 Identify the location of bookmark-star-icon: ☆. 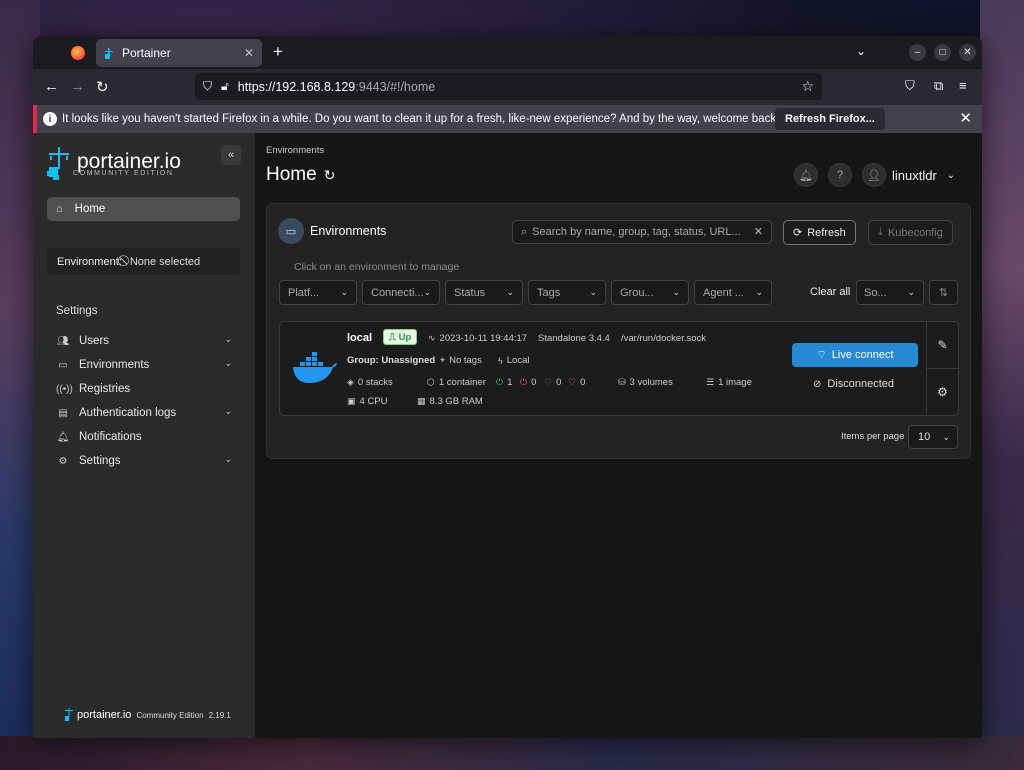
(807, 86).